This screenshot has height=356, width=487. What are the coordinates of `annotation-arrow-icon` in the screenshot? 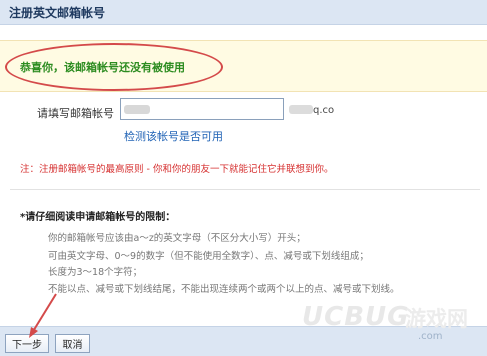 It's located at (43, 315).